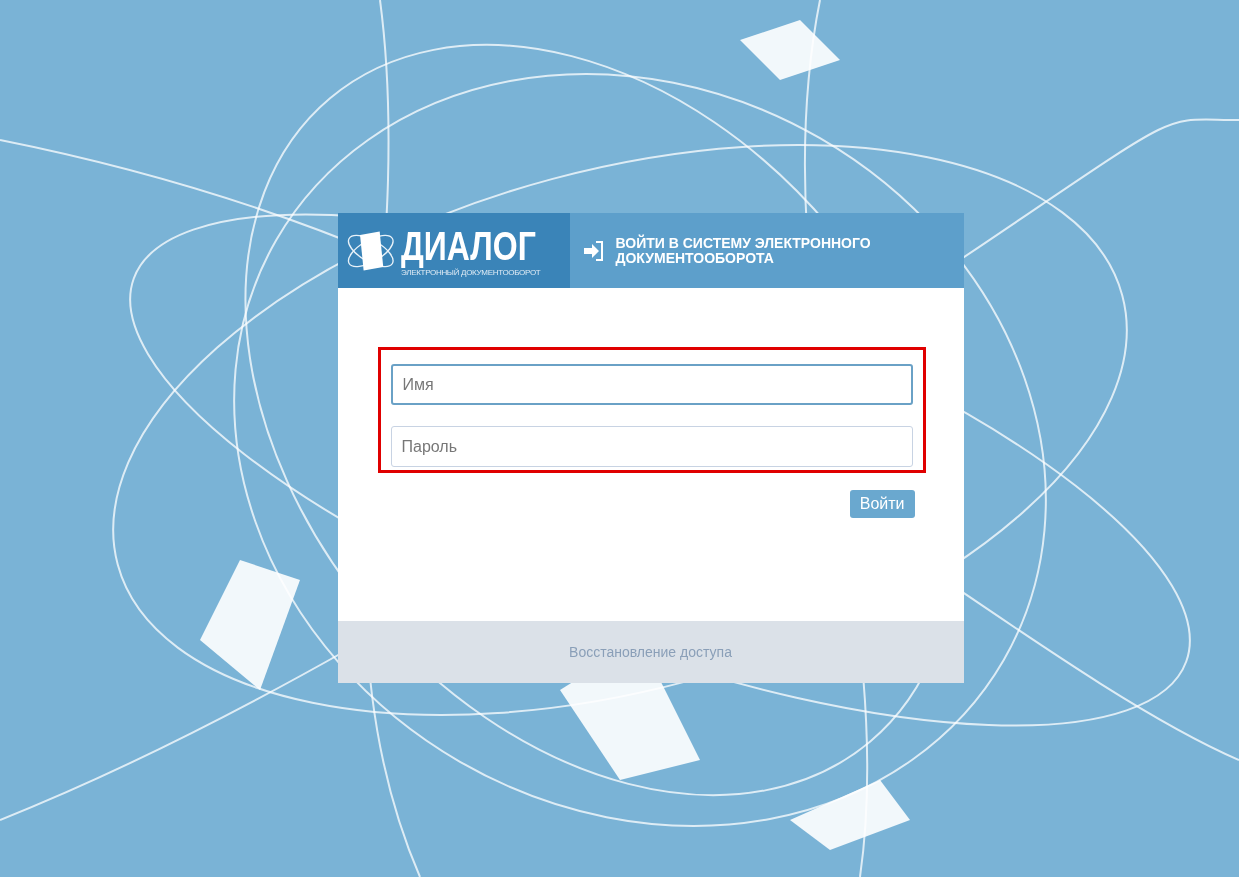 This screenshot has width=1239, height=877. I want to click on sign-in-icon, so click(593, 250).